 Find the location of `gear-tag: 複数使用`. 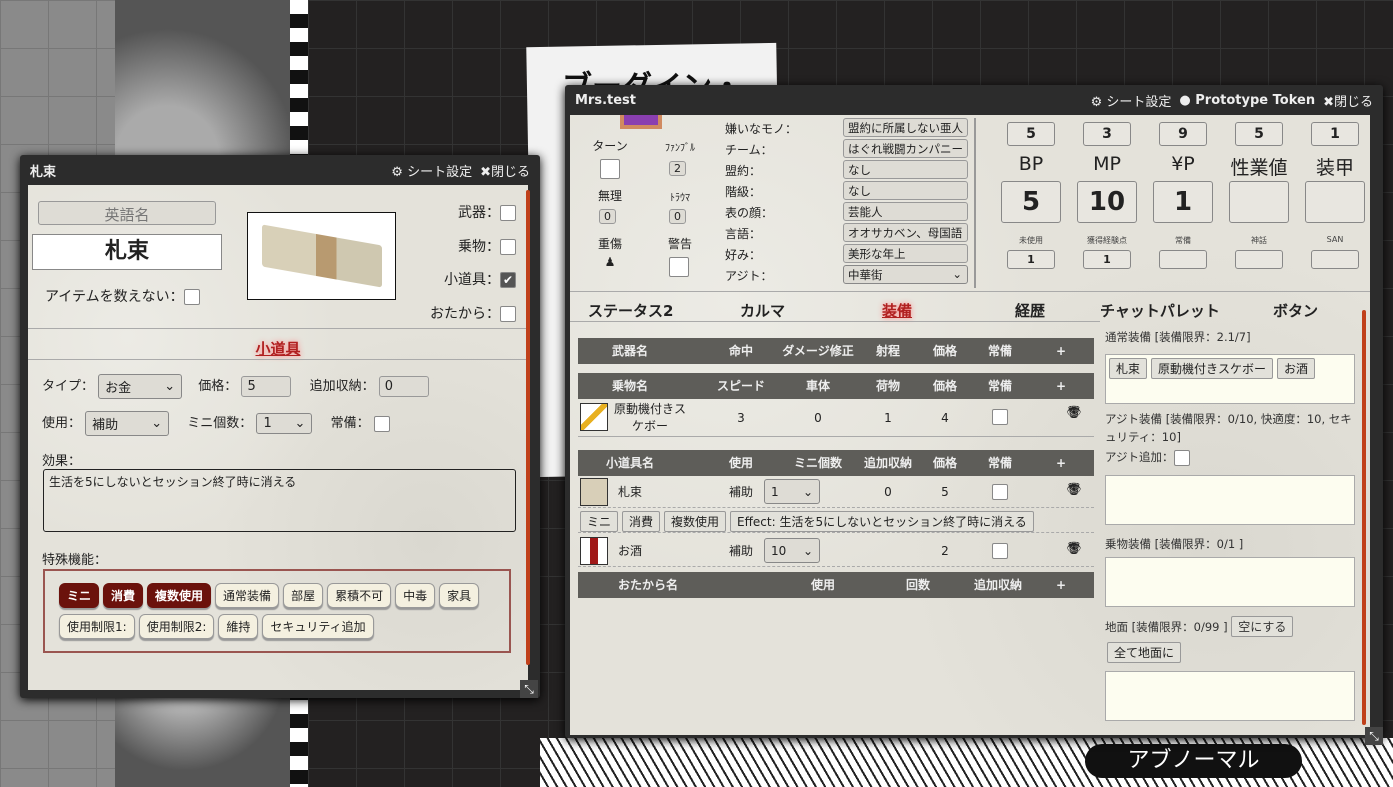

gear-tag: 複数使用 is located at coordinates (695, 521).